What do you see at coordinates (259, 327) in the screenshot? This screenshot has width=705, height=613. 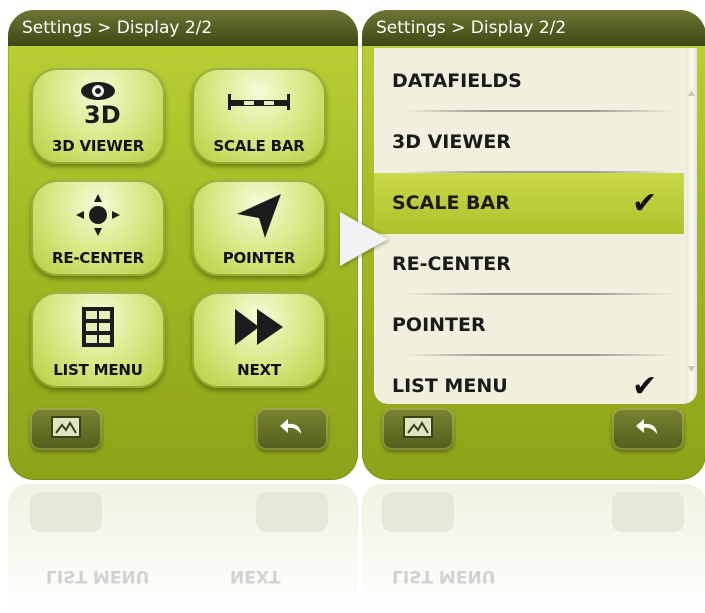 I see `fast-forward-icon` at bounding box center [259, 327].